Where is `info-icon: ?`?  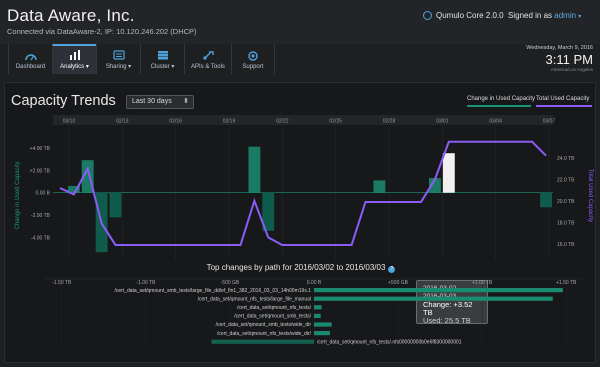 info-icon: ? is located at coordinates (392, 269).